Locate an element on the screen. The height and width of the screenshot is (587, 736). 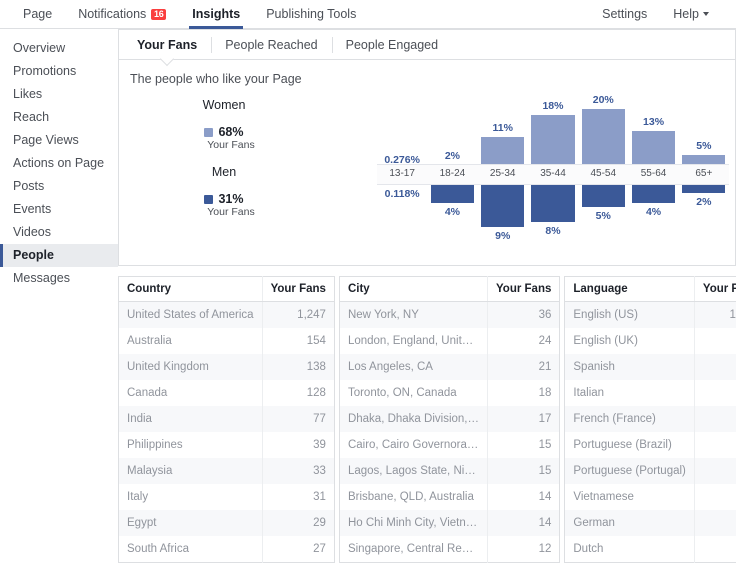
cell-fans-count: 20 is located at coordinates (714, 445).